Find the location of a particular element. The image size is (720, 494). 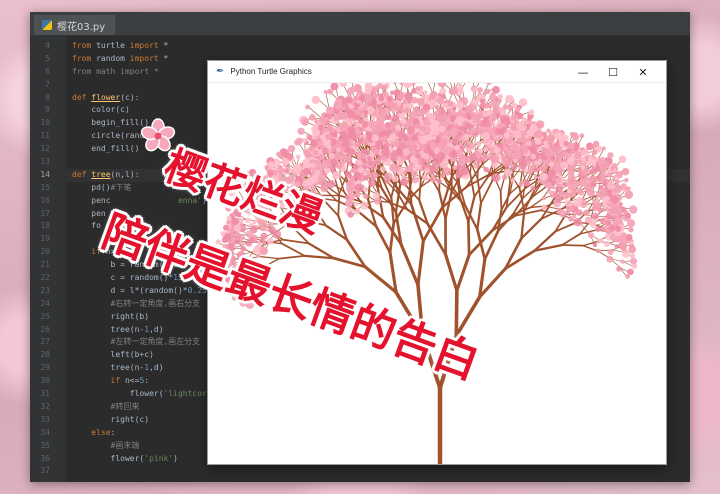

line-number: 29 is located at coordinates (45, 368).